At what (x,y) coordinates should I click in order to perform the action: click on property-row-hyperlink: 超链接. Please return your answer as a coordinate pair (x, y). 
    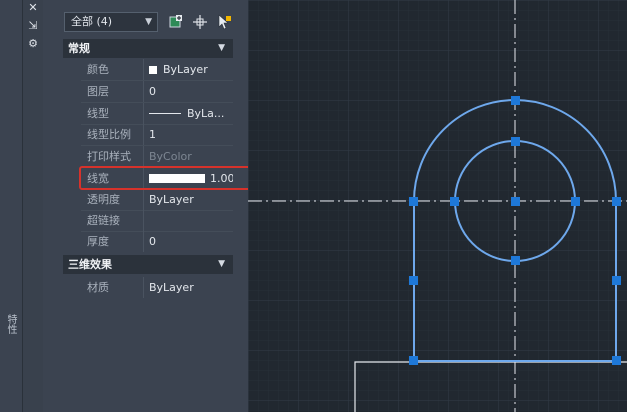
    Looking at the image, I should click on (157, 220).